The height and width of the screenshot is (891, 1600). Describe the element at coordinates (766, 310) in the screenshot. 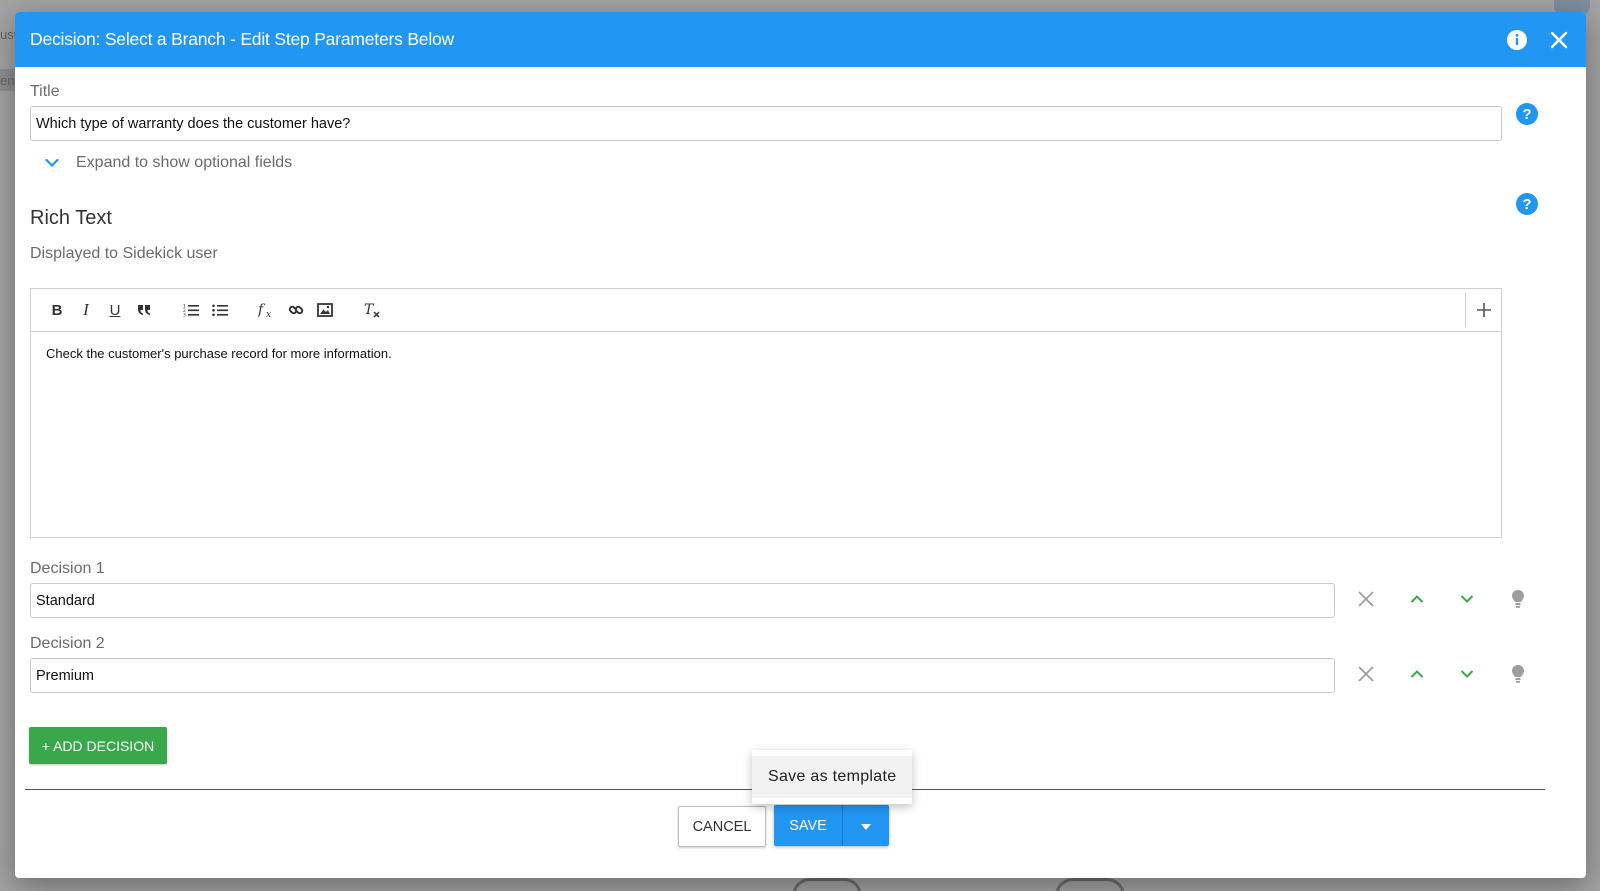

I see `editor-toolbar: B I U 123 fx T` at that location.